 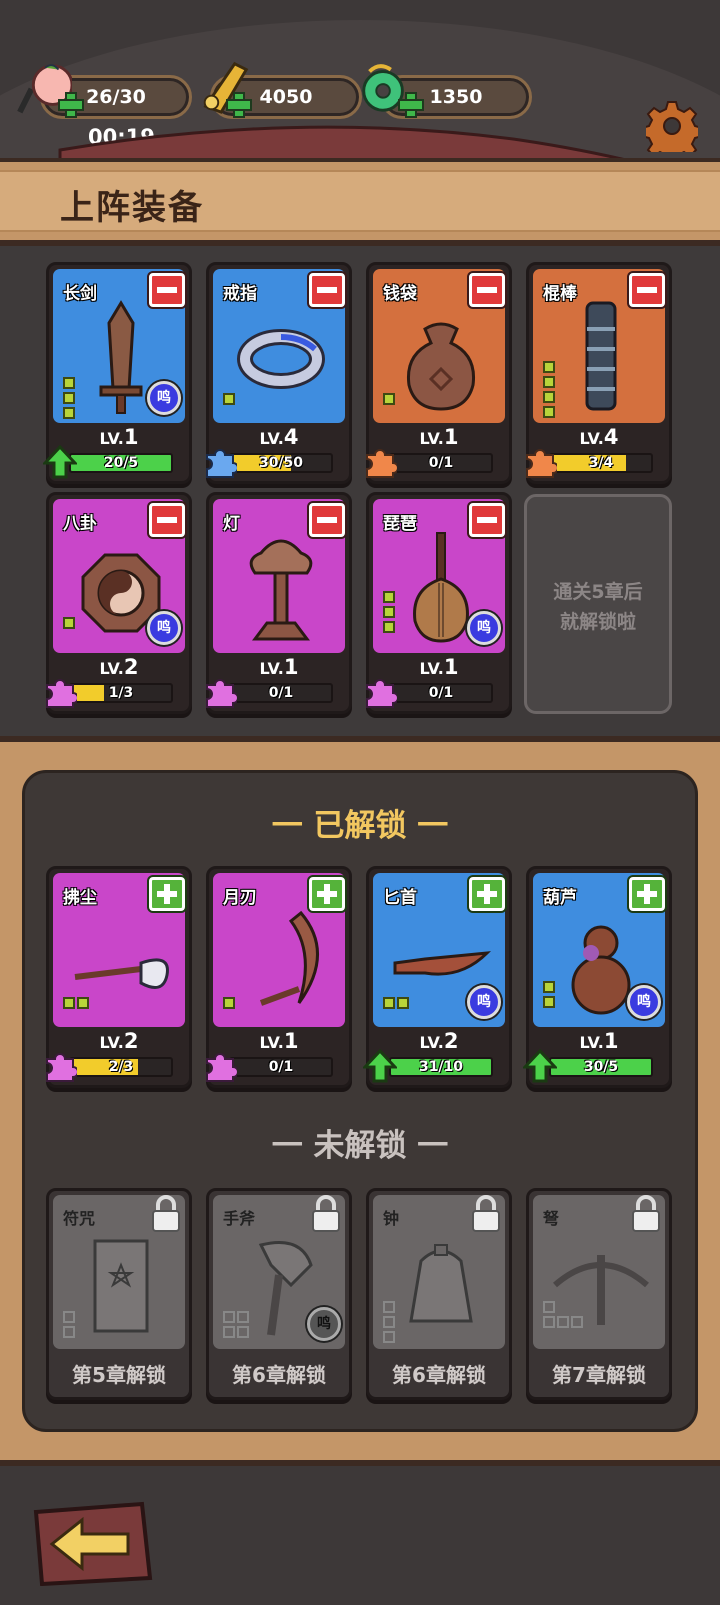 I want to click on ring-icon, so click(x=281, y=359).